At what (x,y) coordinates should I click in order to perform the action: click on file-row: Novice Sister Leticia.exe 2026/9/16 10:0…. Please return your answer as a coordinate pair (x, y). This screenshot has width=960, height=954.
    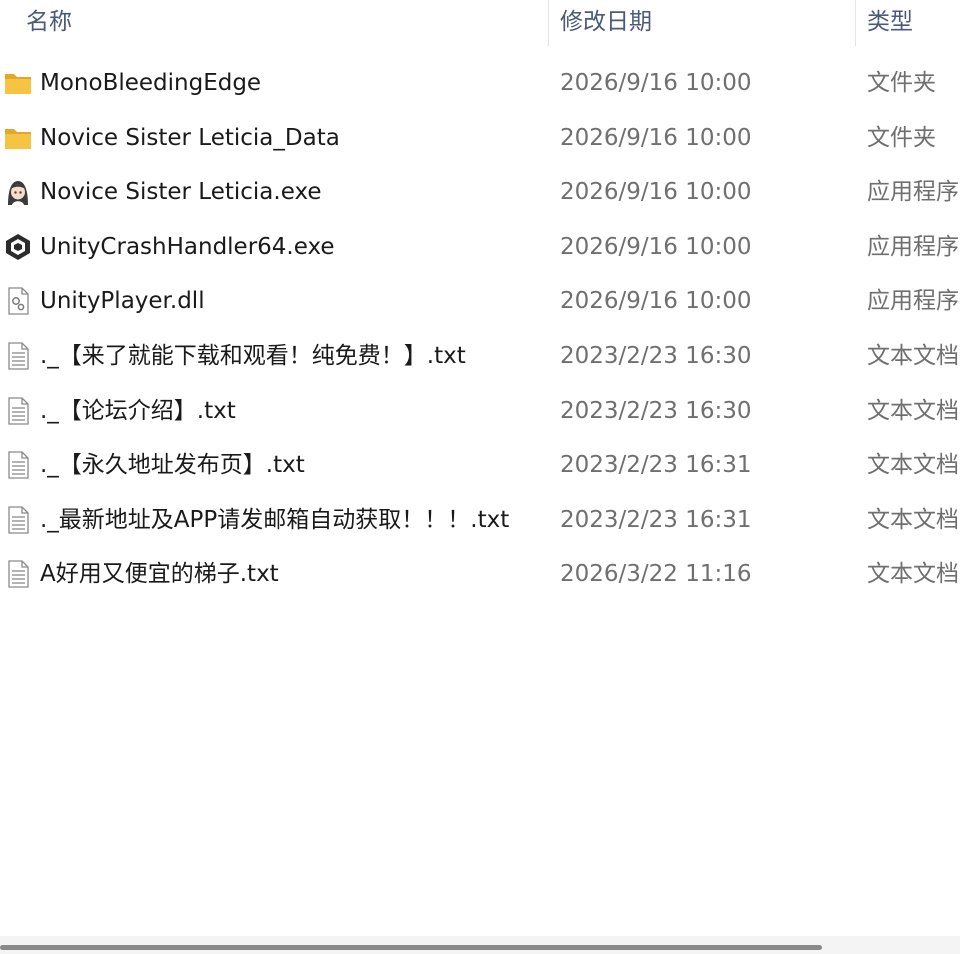
    Looking at the image, I should click on (480, 192).